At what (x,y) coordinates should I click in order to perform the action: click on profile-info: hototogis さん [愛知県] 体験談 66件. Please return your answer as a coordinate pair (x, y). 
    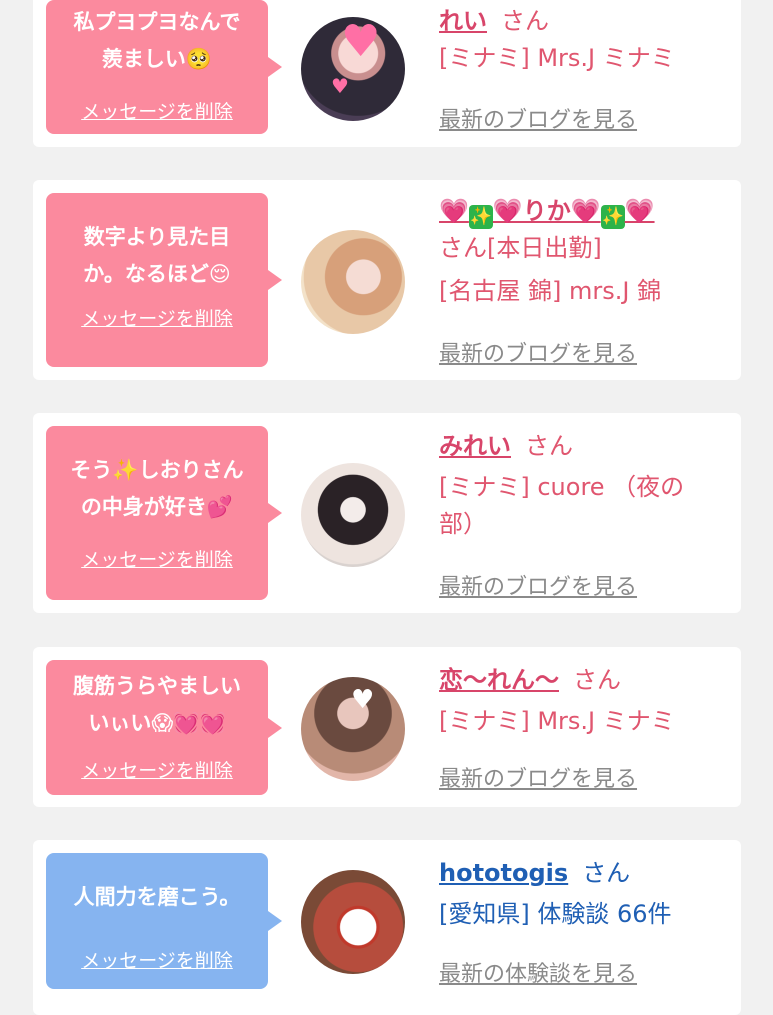
    Looking at the image, I should click on (589, 893).